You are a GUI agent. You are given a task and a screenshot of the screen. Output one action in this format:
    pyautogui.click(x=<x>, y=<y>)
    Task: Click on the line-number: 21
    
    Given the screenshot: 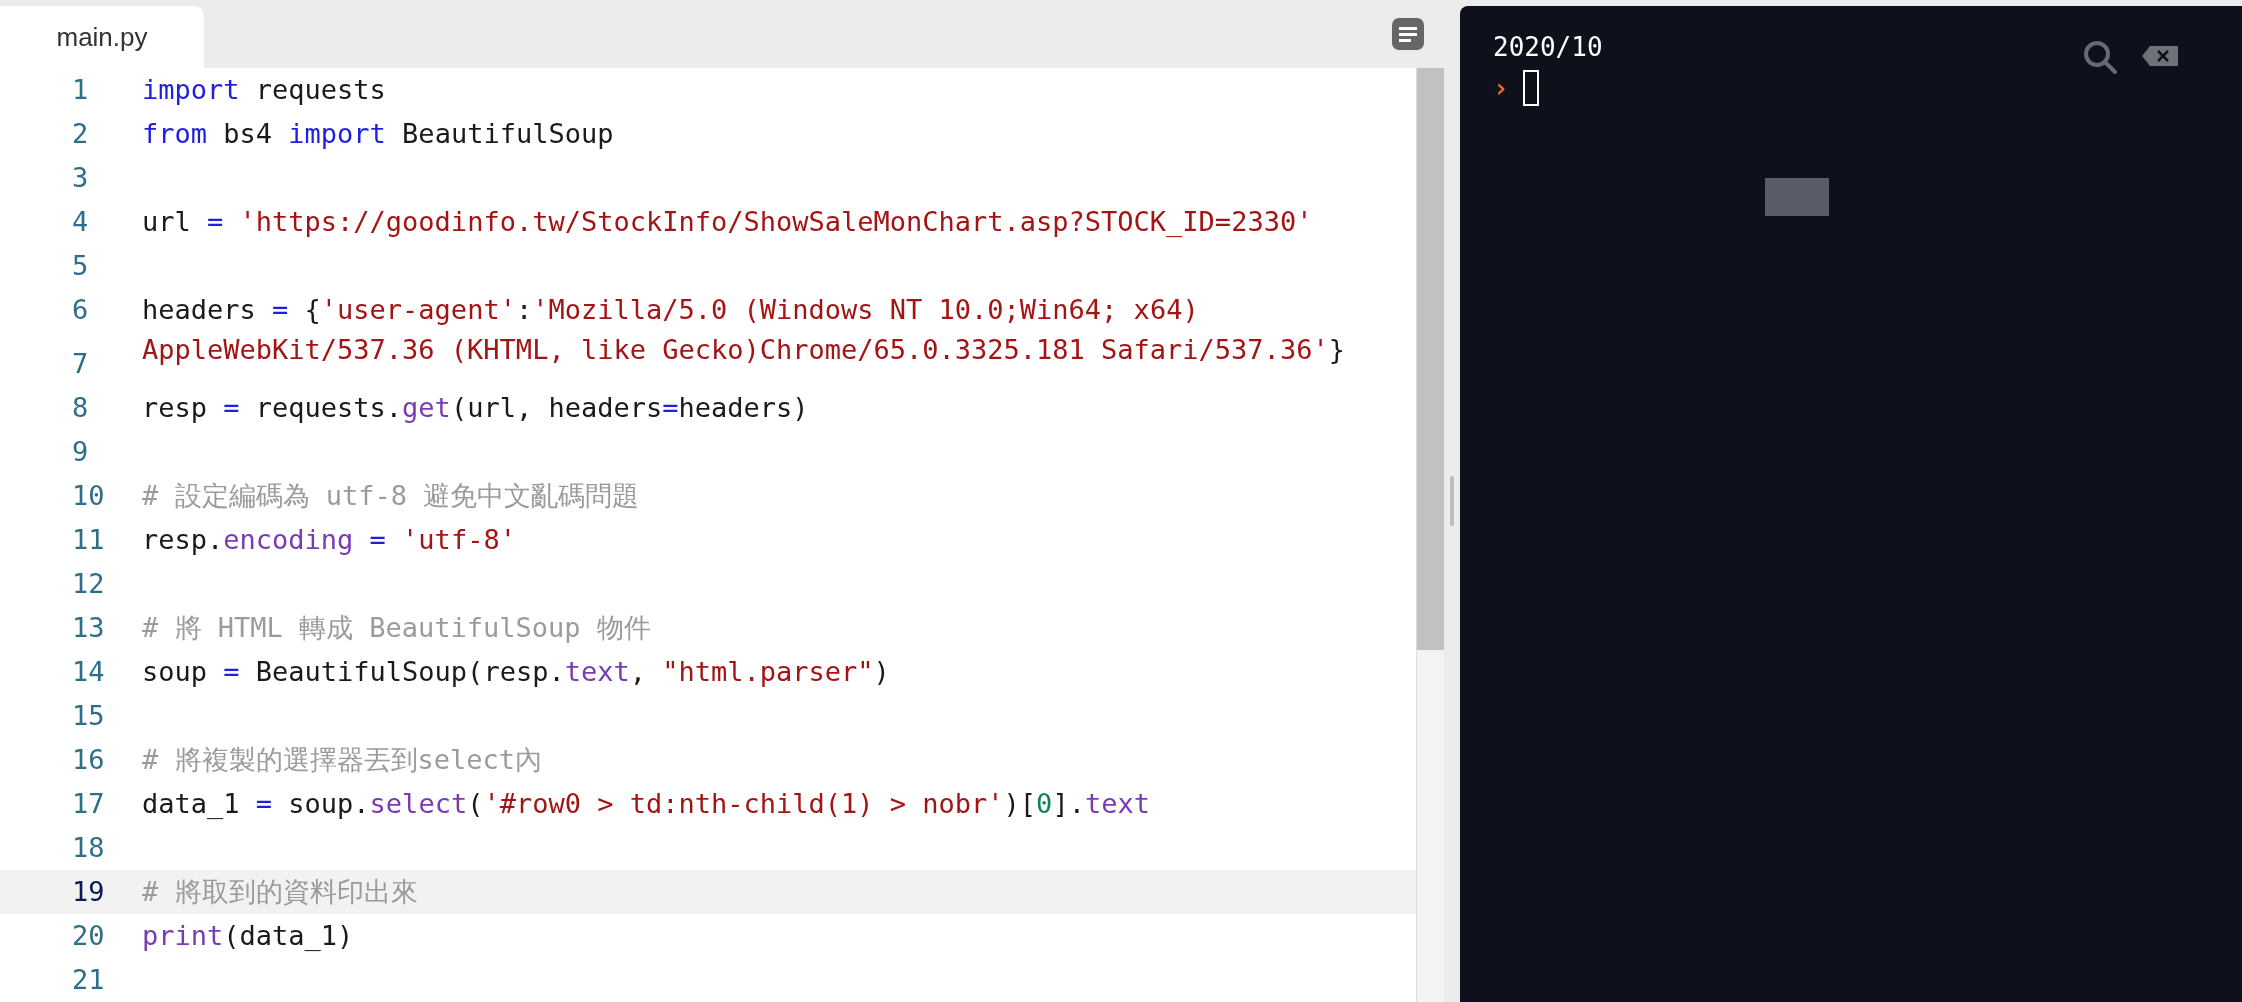 What is the action you would take?
    pyautogui.click(x=89, y=980)
    